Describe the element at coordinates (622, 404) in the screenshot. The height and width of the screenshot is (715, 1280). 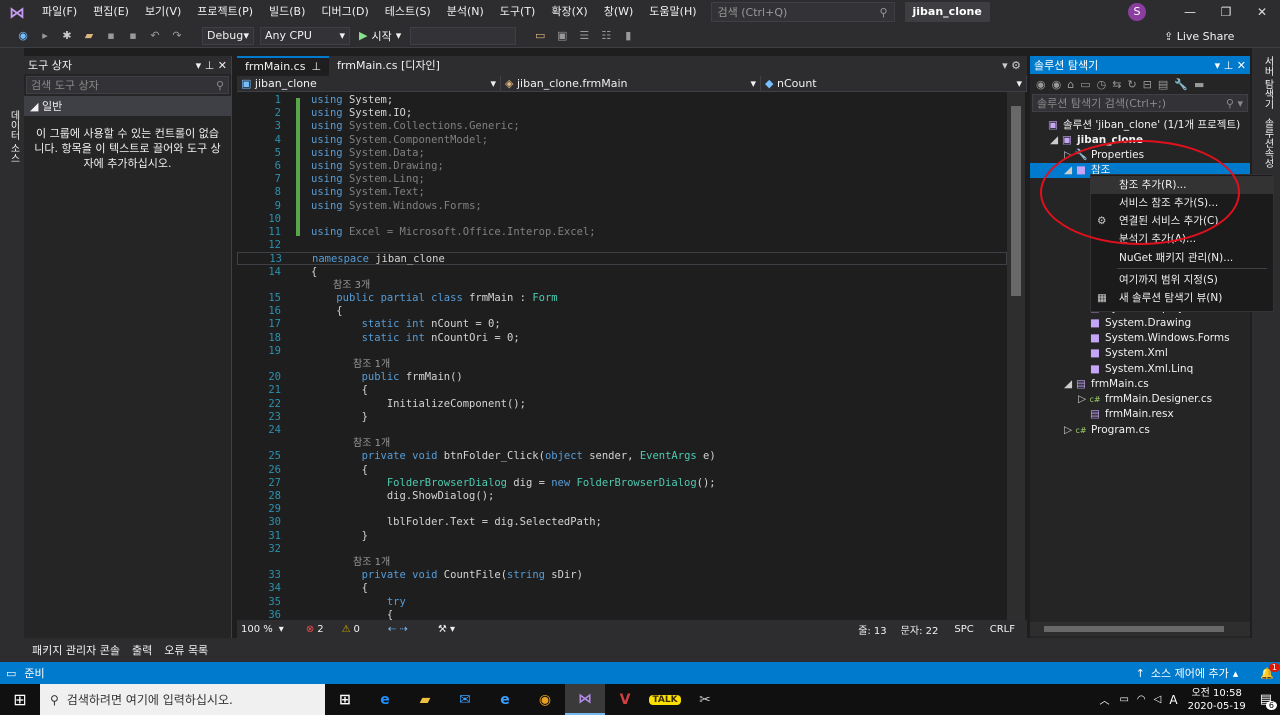
I see `code-line: 22 InitializeComponent();` at that location.